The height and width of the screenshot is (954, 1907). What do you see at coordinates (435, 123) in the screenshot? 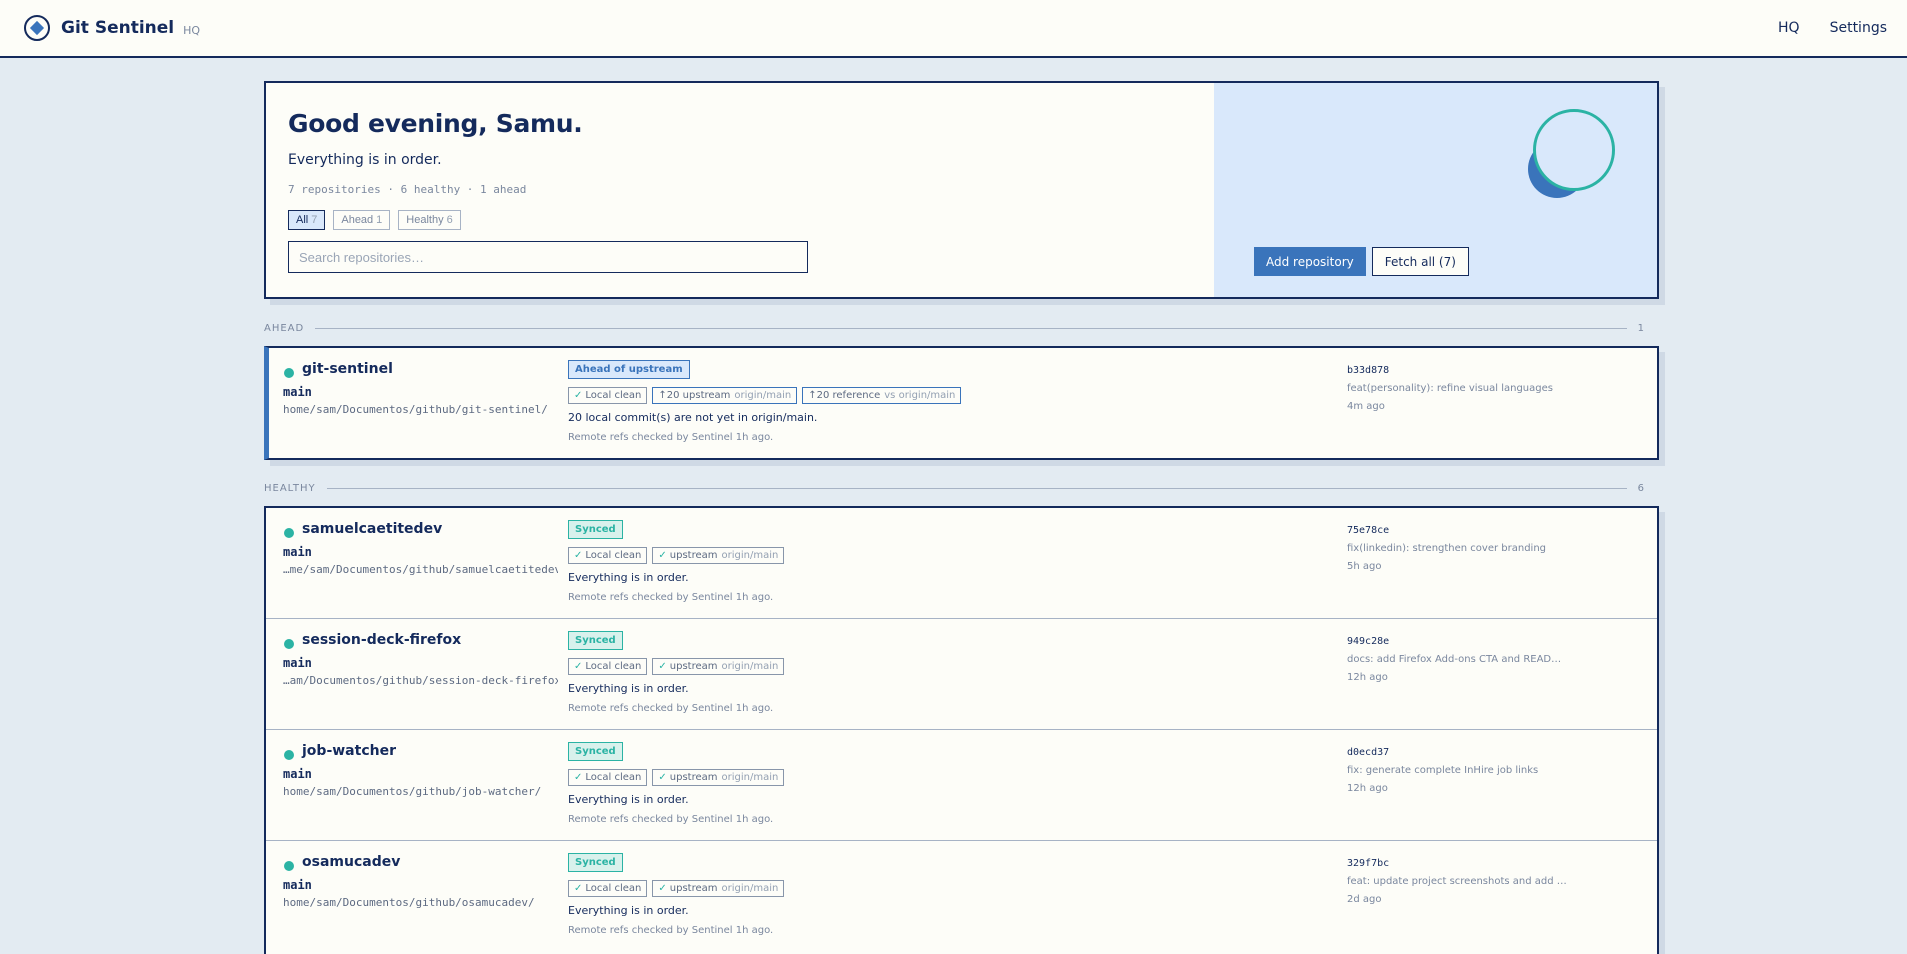
I see `greeting-title: Good evening, Samu.` at bounding box center [435, 123].